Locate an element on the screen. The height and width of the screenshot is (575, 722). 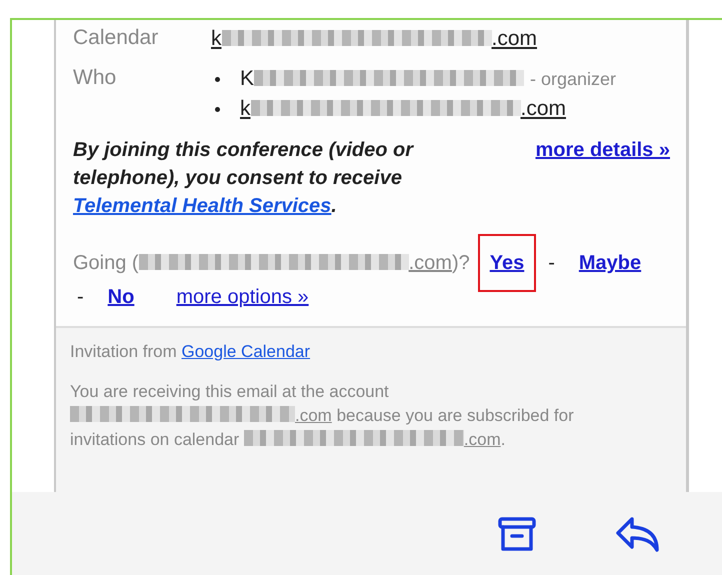
rsvp-link: No is located at coordinates (121, 297).